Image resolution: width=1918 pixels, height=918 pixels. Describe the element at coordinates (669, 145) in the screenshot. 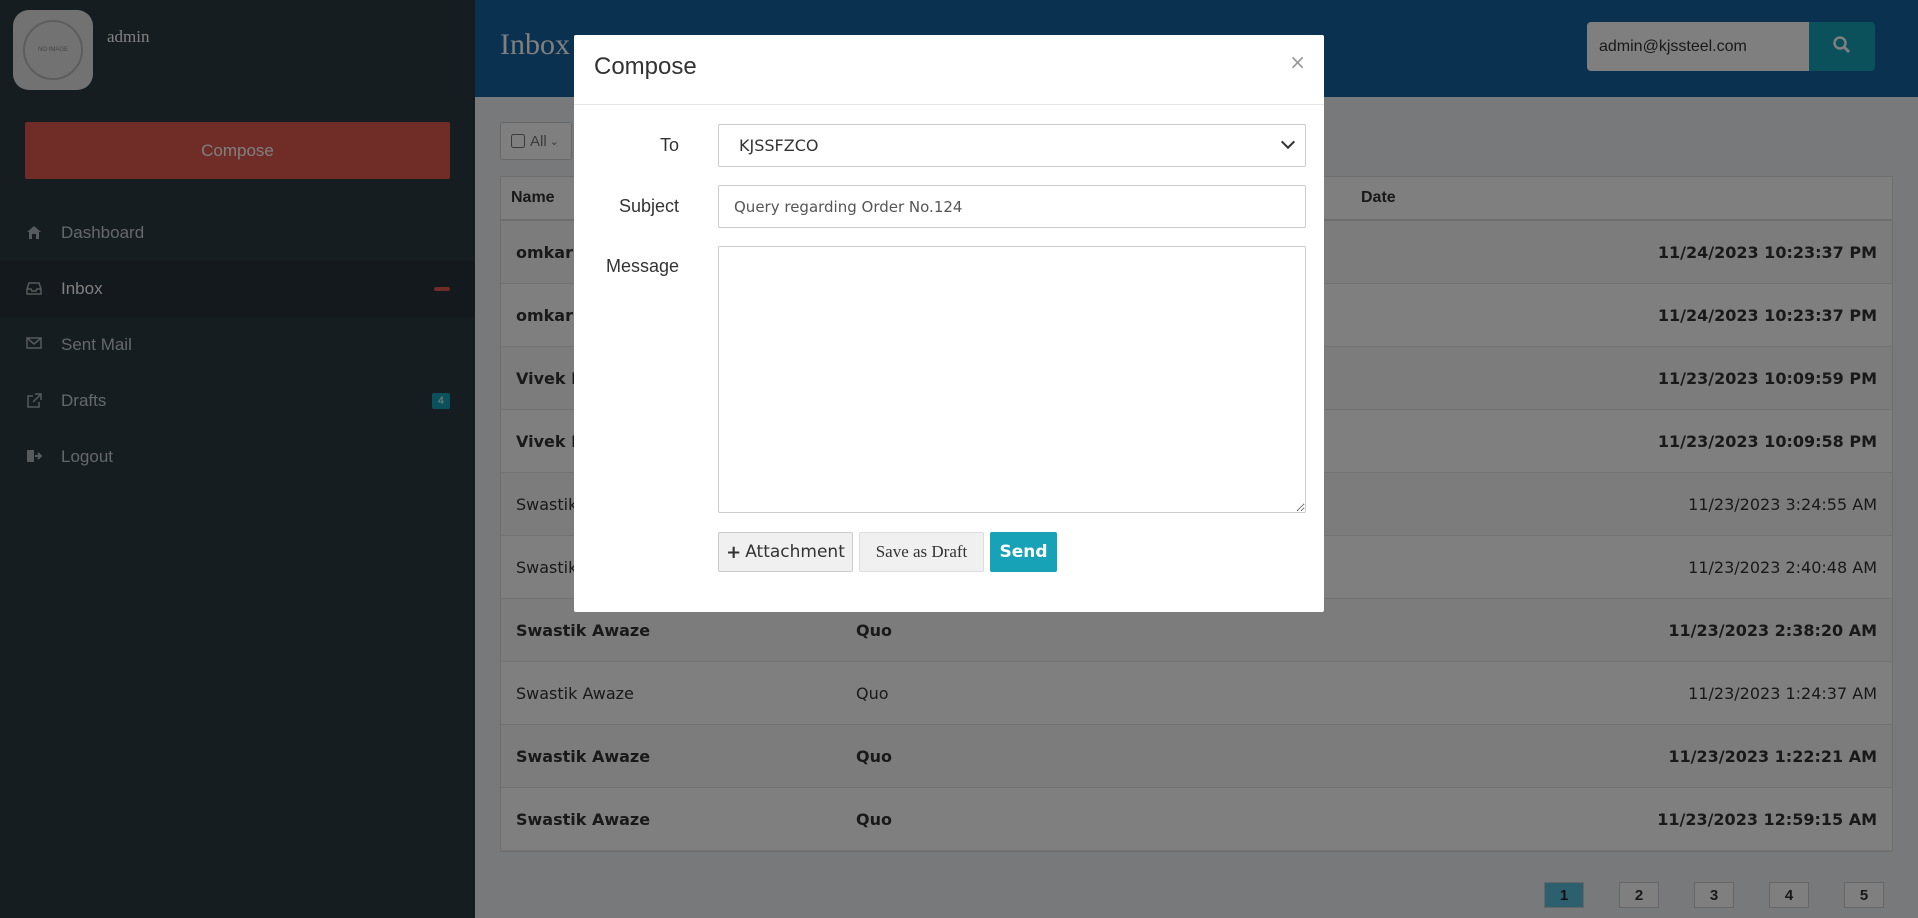

I see `to-label: To` at that location.